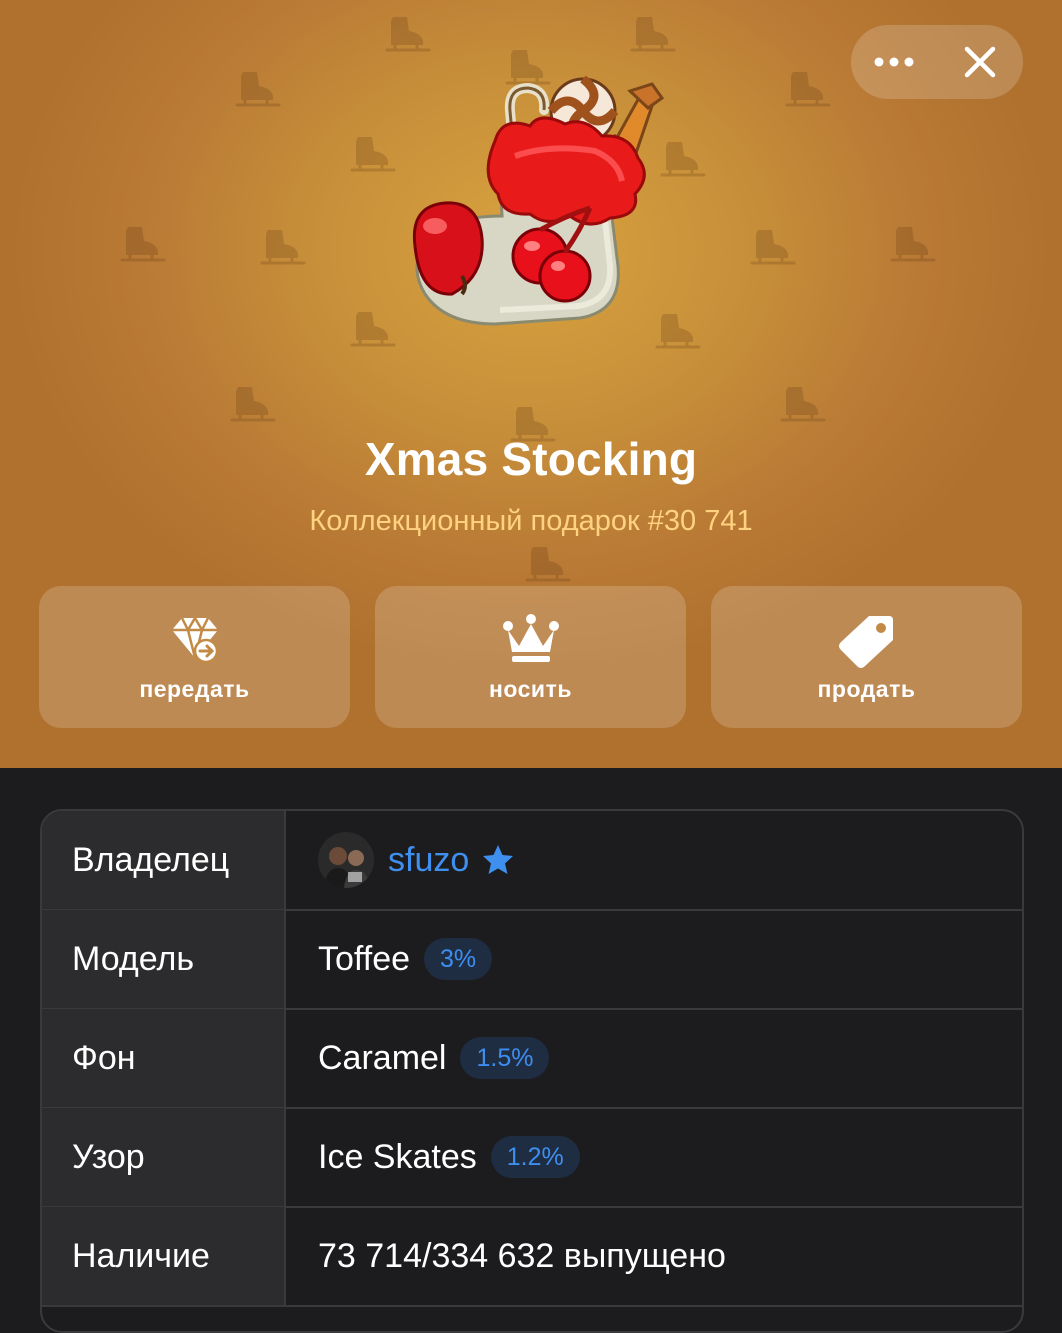  What do you see at coordinates (505, 1058) in the screenshot?
I see `backdrop-rarity-badge: 1.5%` at bounding box center [505, 1058].